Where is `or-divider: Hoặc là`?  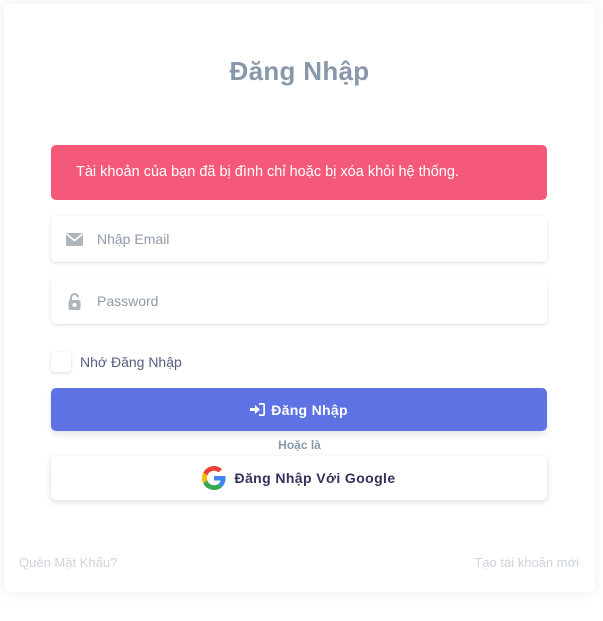 or-divider: Hoặc là is located at coordinates (299, 445).